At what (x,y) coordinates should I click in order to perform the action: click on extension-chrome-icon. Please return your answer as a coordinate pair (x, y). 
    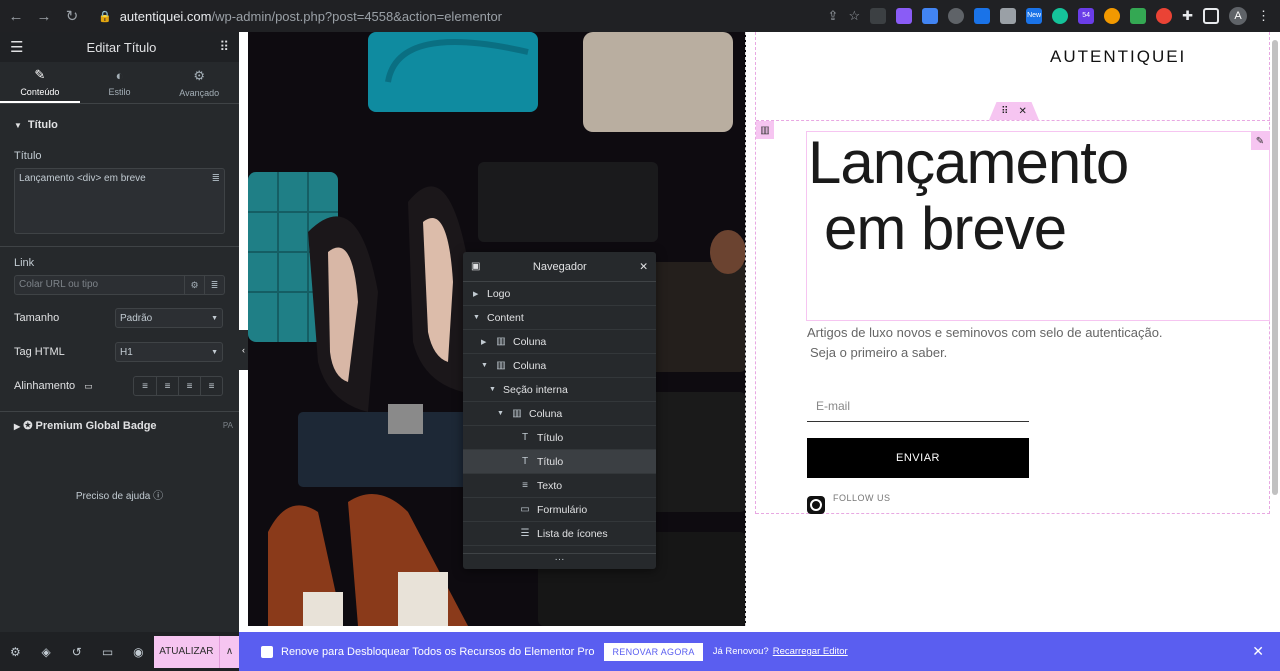
    Looking at the image, I should click on (1164, 16).